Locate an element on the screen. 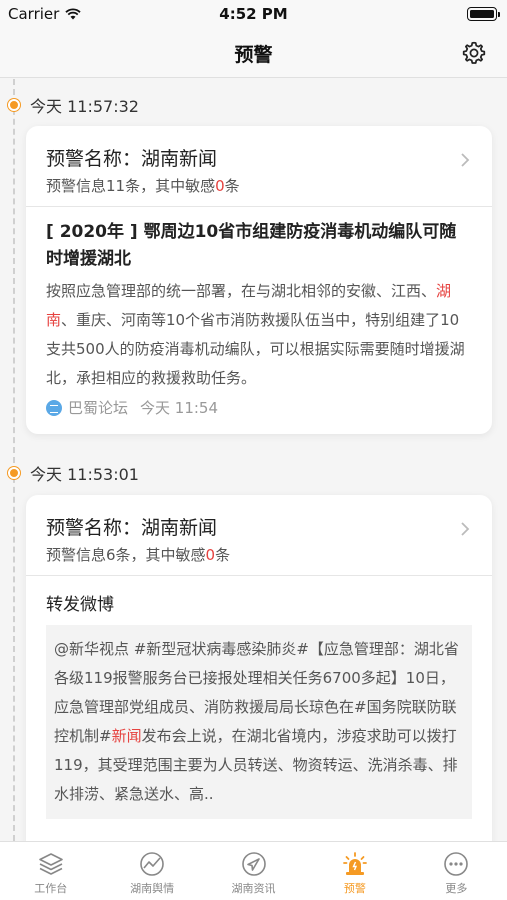 This screenshot has height=900, width=507. status-bar: Carrier 4:52 PM is located at coordinates (253, 14).